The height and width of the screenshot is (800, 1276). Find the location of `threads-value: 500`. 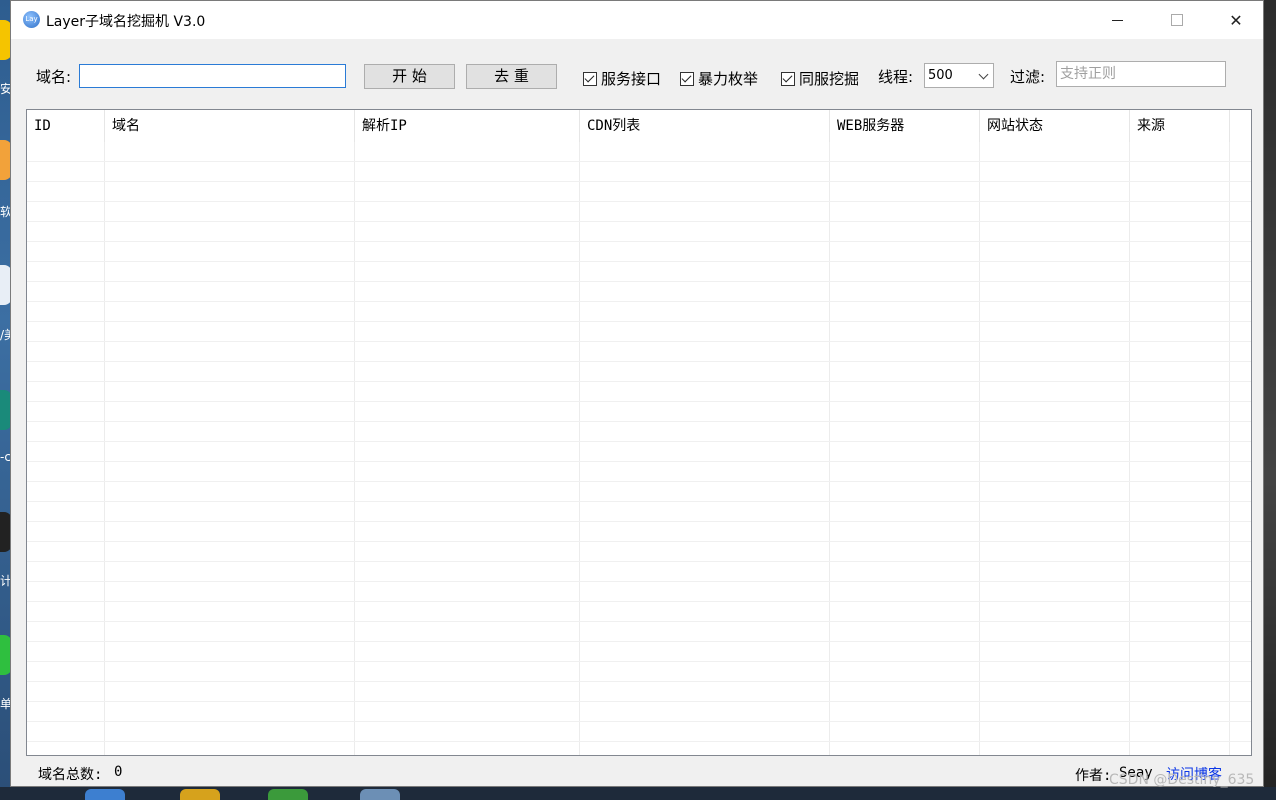

threads-value: 500 is located at coordinates (940, 75).